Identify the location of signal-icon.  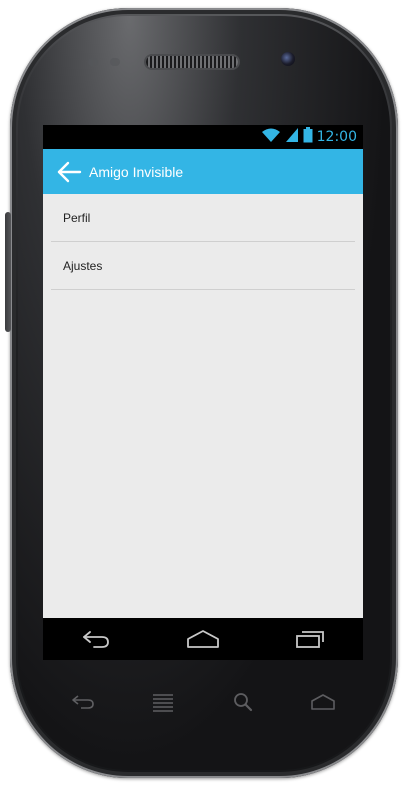
(292, 137).